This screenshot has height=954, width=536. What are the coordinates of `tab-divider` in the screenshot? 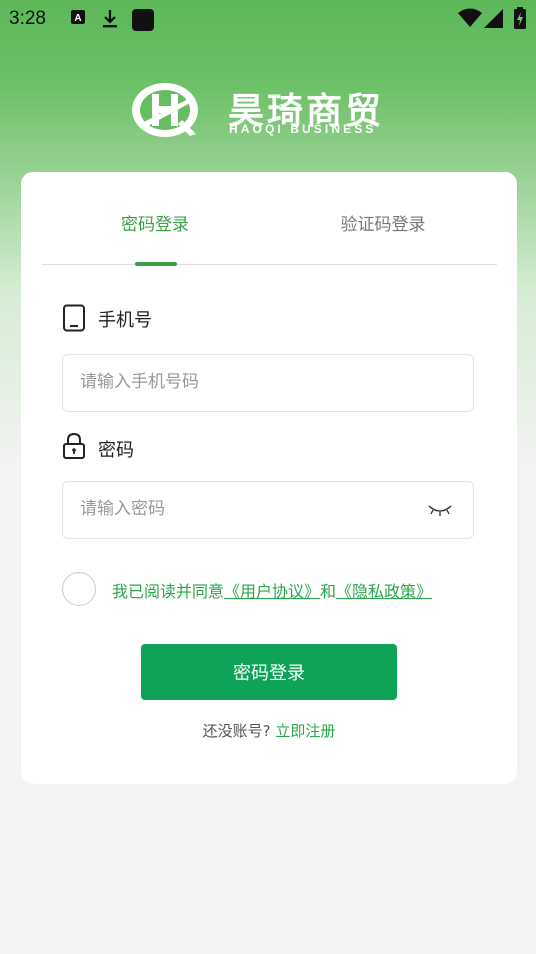 It's located at (269, 264).